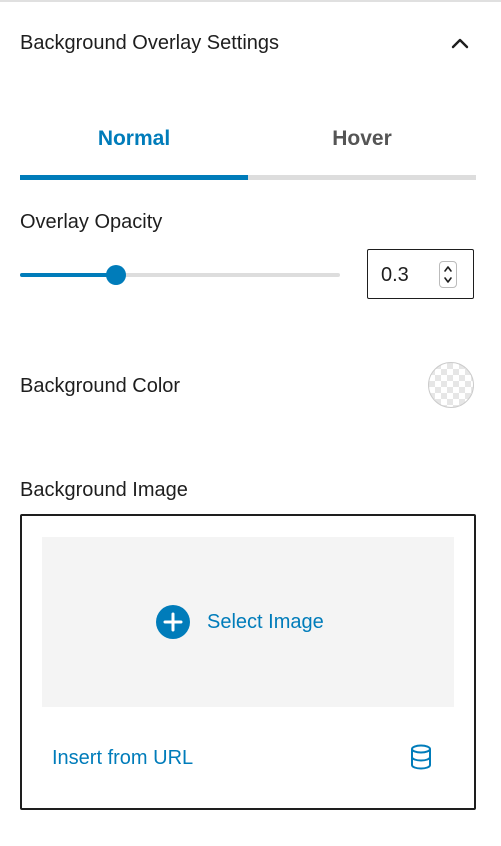 The image size is (501, 846). Describe the element at coordinates (362, 146) in the screenshot. I see `tab-hover: Hover` at that location.